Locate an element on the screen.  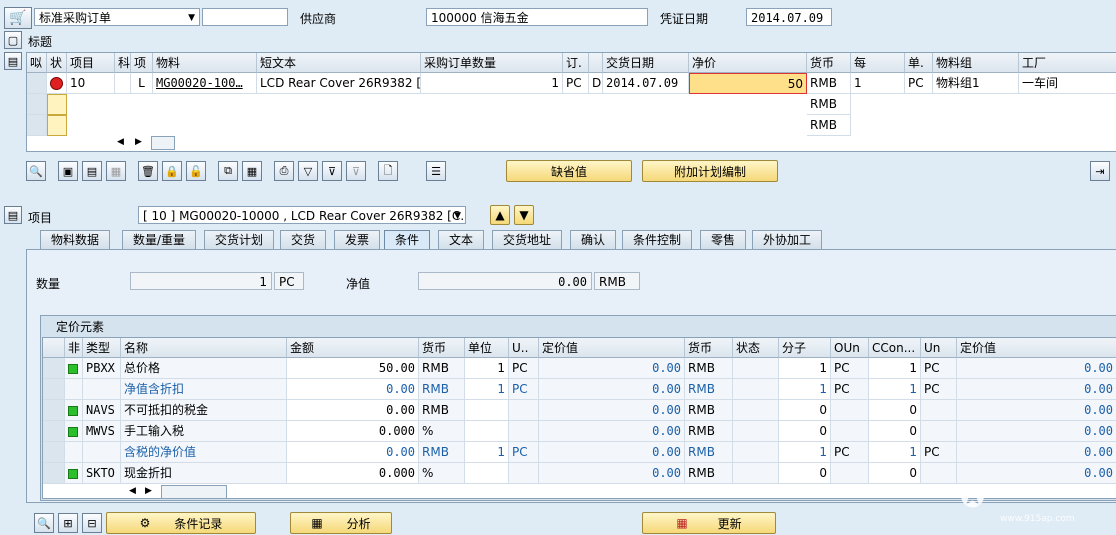
unlock-icon: 🔓 is located at coordinates (196, 171).